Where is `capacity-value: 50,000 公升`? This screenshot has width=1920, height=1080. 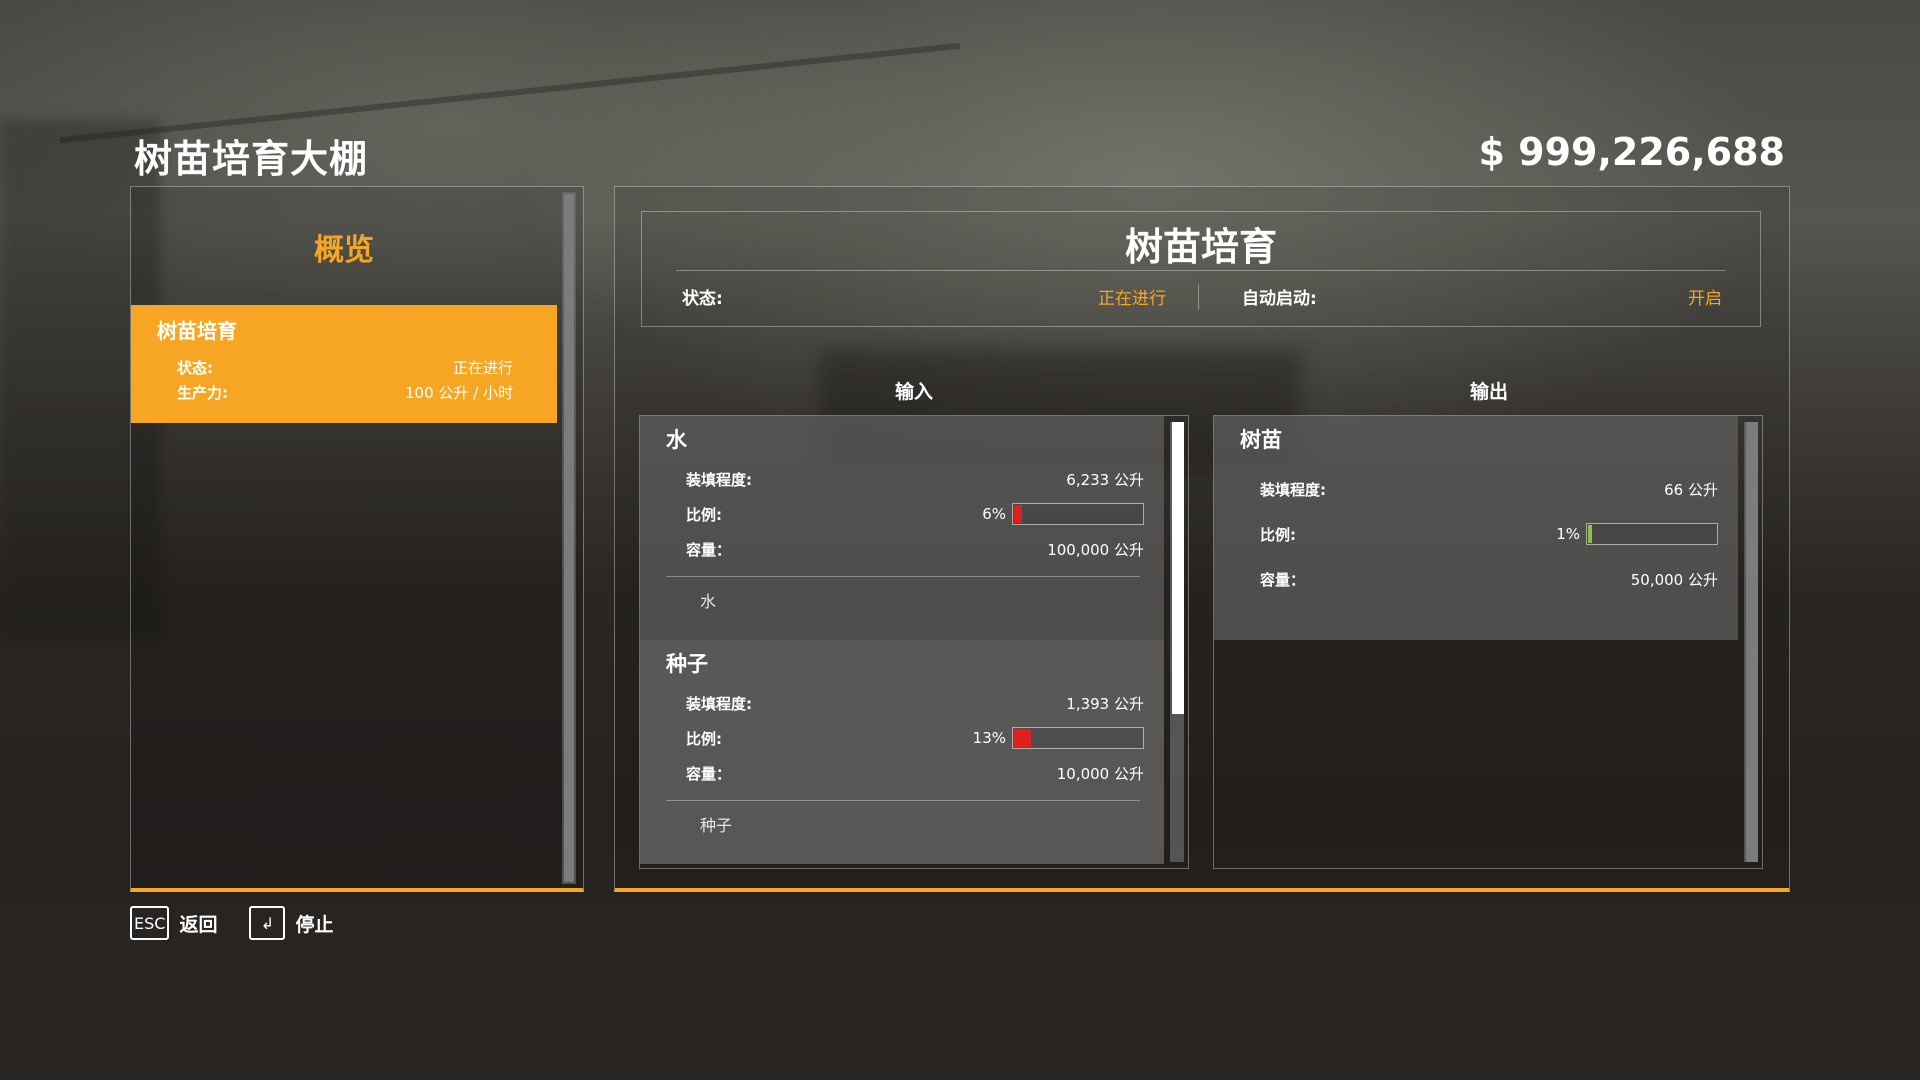
capacity-value: 50,000 公升 is located at coordinates (1674, 579).